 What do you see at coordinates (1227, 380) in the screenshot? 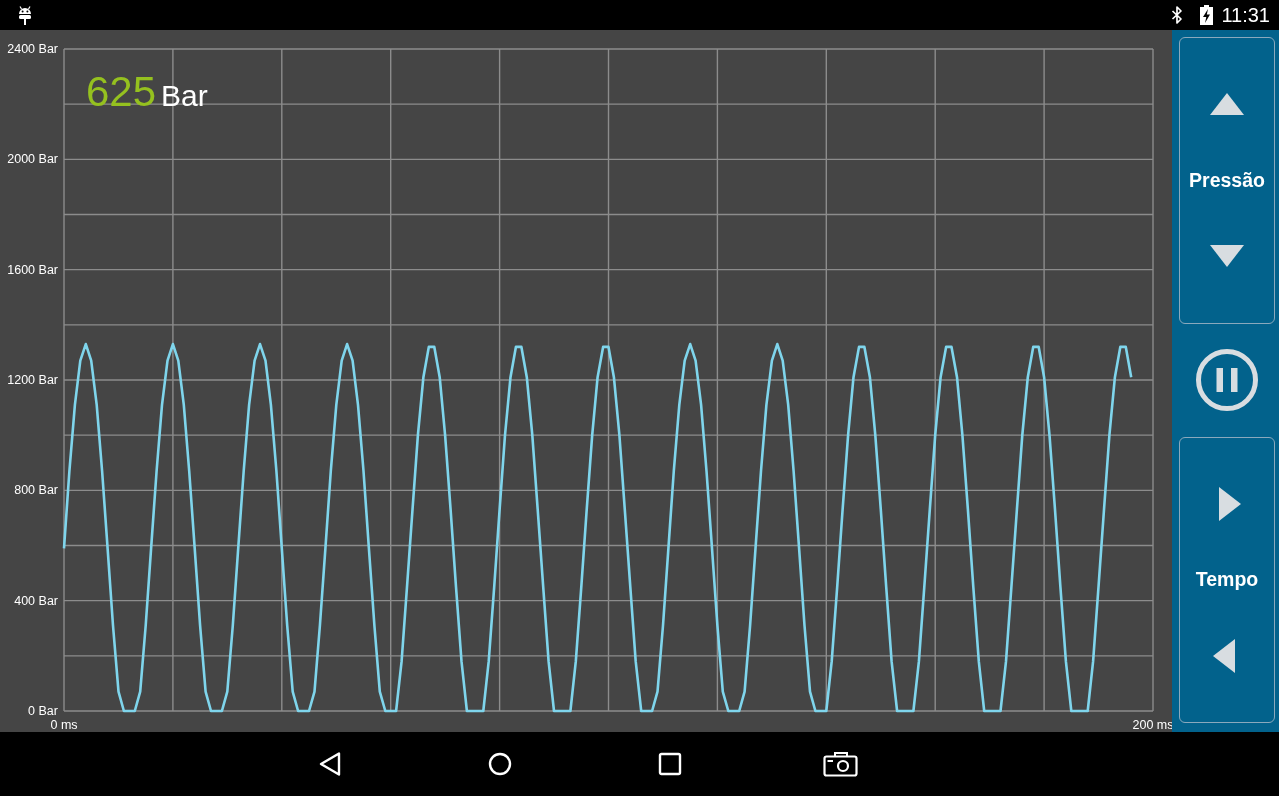
I see `pause-icon` at bounding box center [1227, 380].